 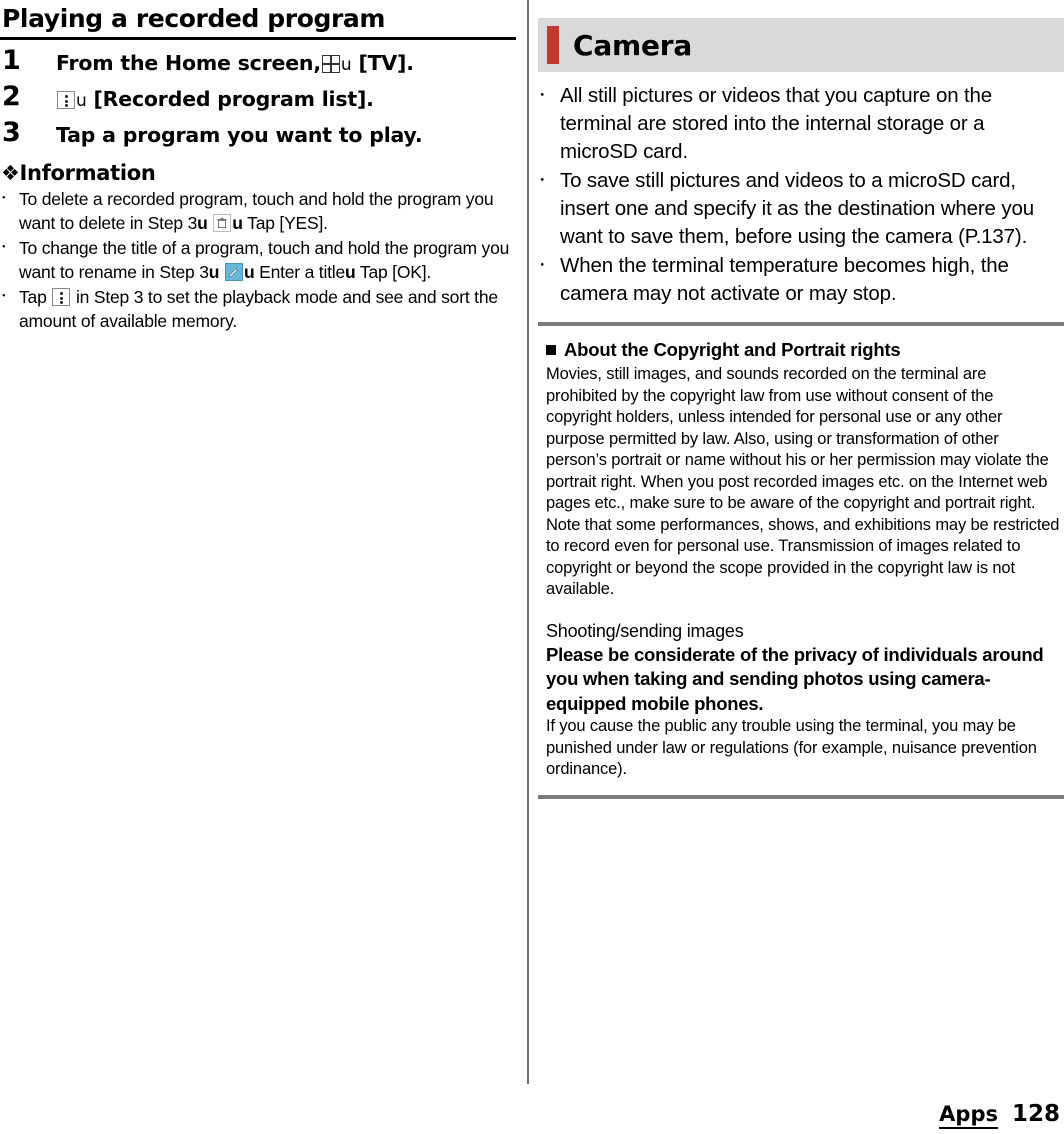 I want to click on section-rule-top, so click(x=801, y=324).